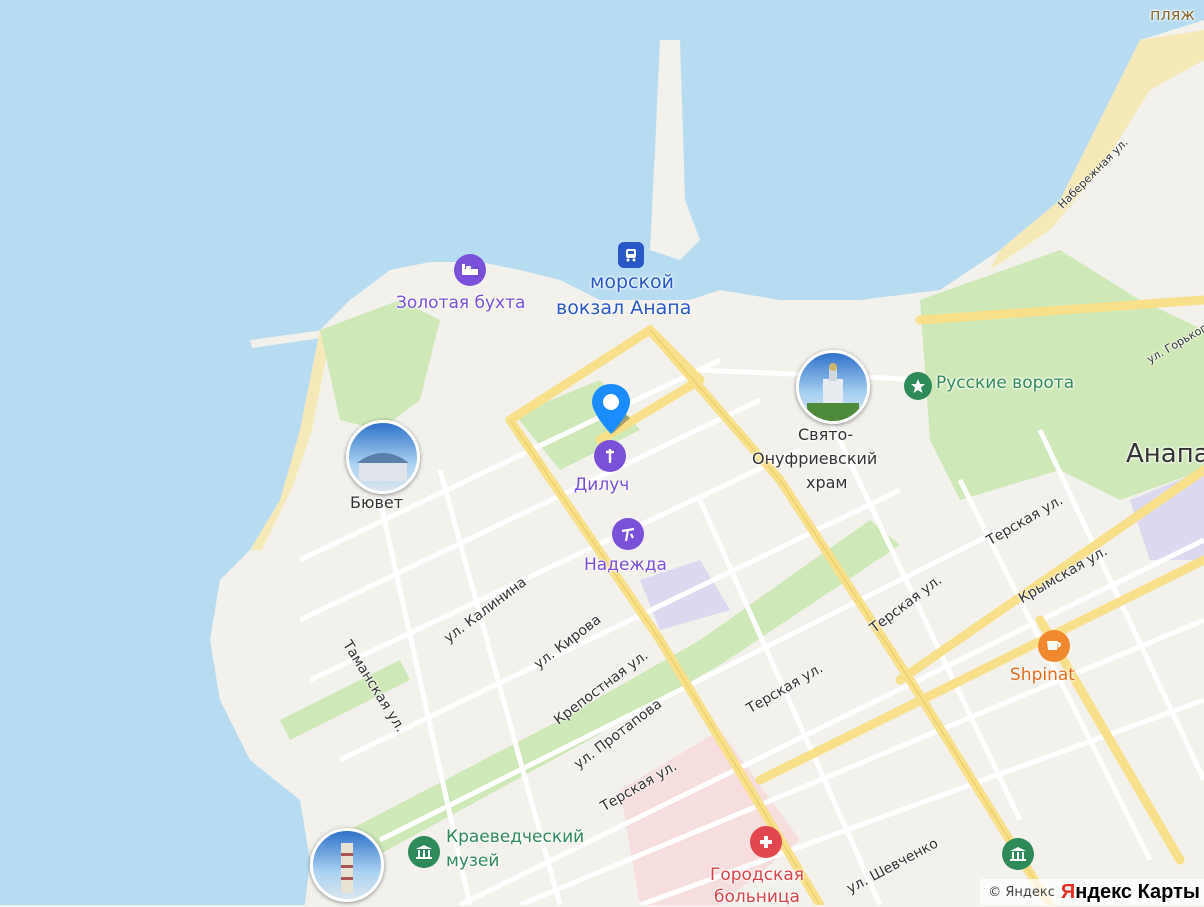 The width and height of the screenshot is (1204, 907). I want to click on beach-label: пляж, so click(1172, 14).